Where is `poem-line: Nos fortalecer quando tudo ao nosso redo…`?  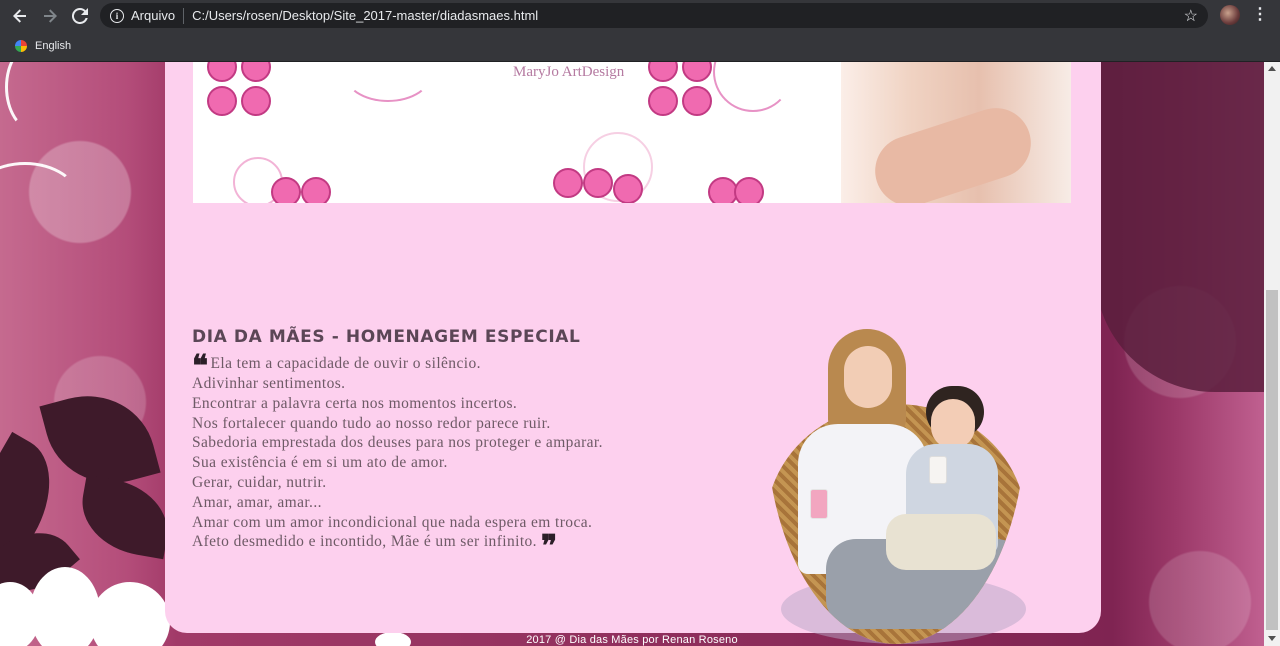 poem-line: Nos fortalecer quando tudo ao nosso redo… is located at coordinates (371, 423).